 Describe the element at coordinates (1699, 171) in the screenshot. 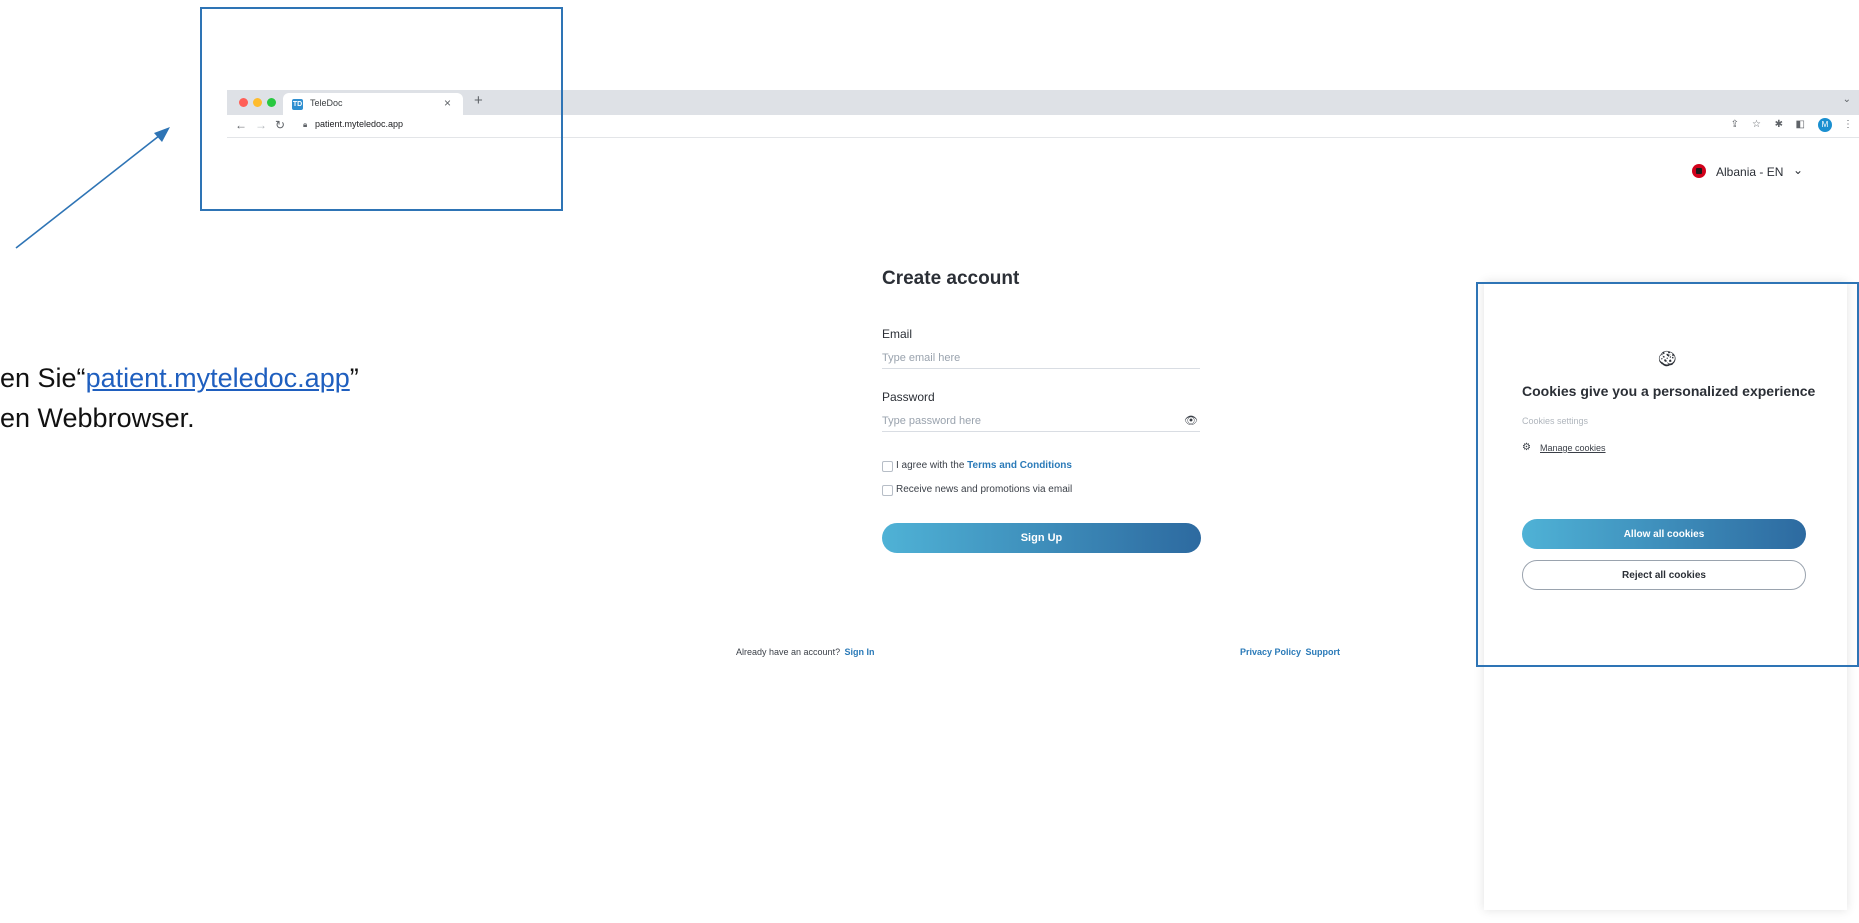

I see `albania-flag-icon` at that location.